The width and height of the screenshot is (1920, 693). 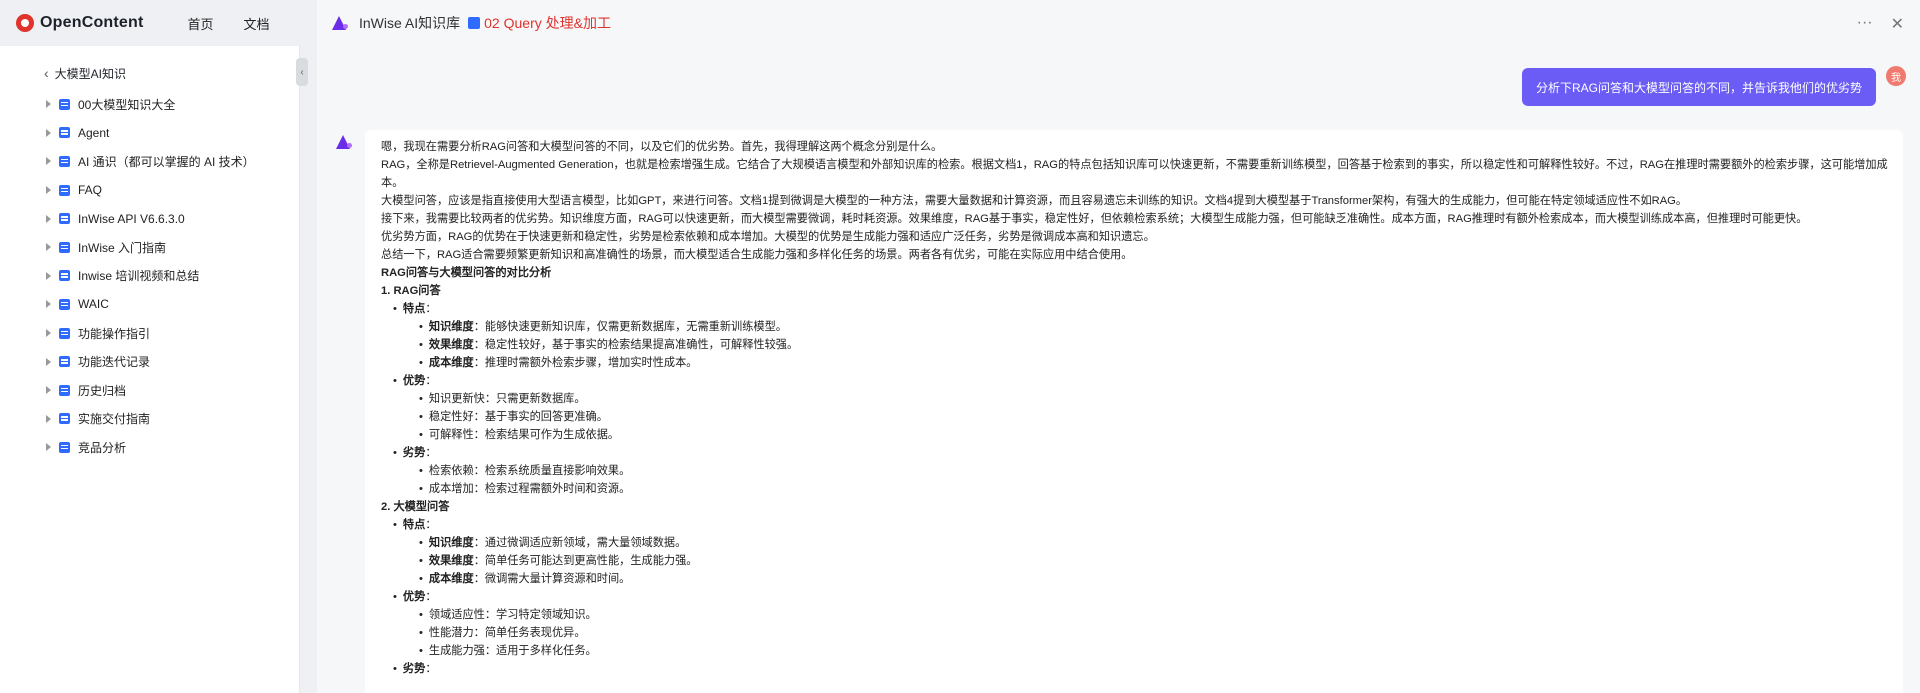 What do you see at coordinates (340, 23) in the screenshot?
I see `inwise-logo-icon` at bounding box center [340, 23].